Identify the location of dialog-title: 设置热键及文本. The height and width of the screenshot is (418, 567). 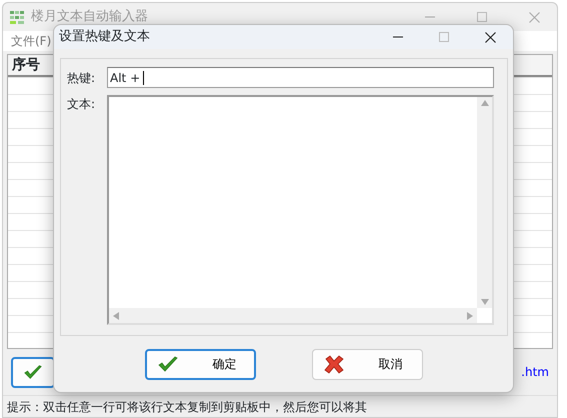
(105, 37).